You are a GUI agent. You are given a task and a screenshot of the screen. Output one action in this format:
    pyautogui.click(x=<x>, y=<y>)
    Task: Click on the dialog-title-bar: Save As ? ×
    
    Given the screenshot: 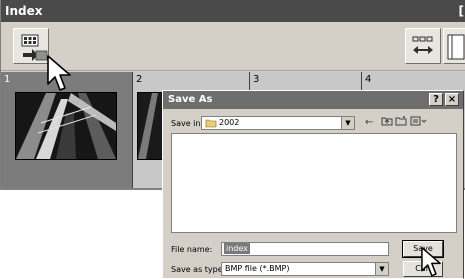 What is the action you would take?
    pyautogui.click(x=313, y=100)
    